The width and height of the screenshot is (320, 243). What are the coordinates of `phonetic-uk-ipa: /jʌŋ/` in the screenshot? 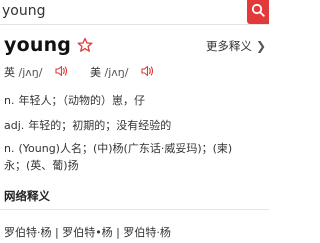 It's located at (30, 72).